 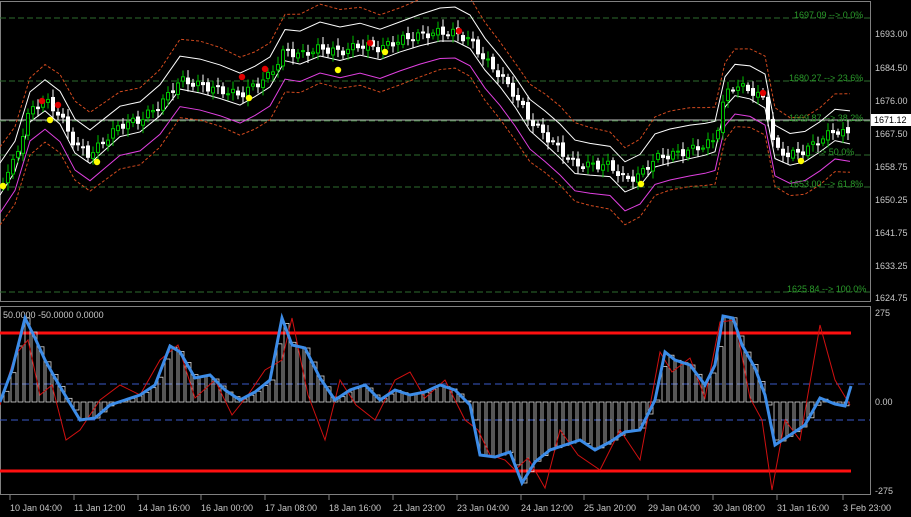 I want to click on price-label: 1650.25, so click(x=891, y=200).